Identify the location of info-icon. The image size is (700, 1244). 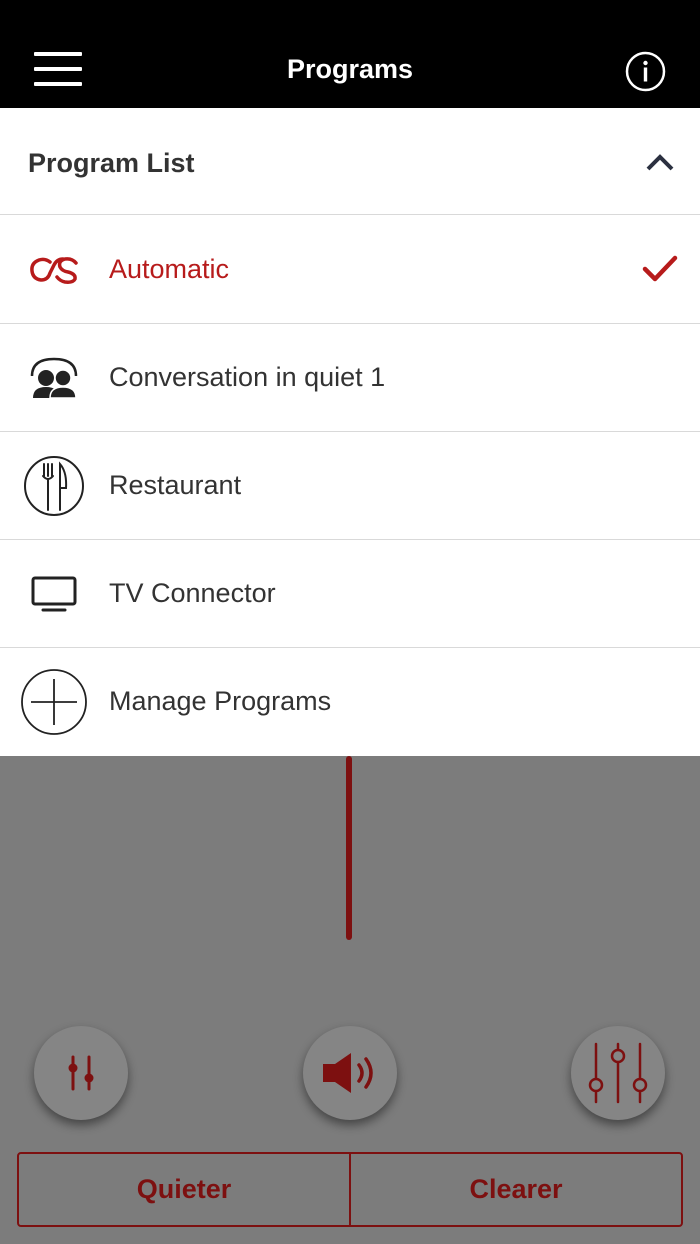
(645, 71).